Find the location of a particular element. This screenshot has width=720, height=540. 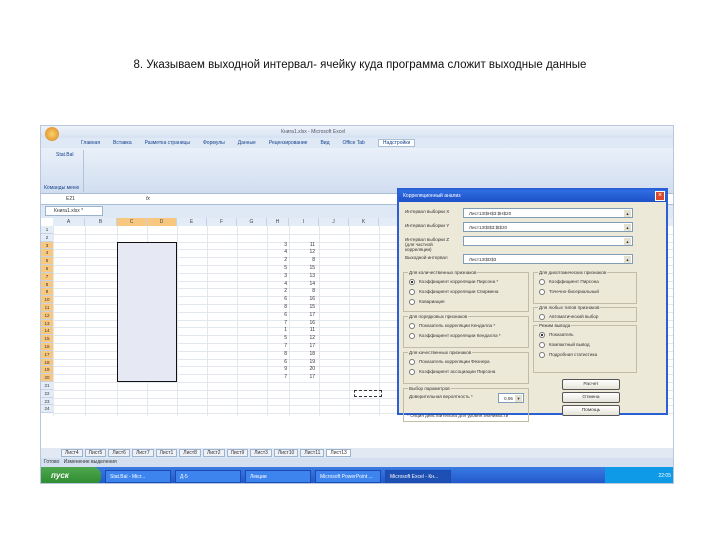

ribbon-tab: Данные is located at coordinates (247, 143).